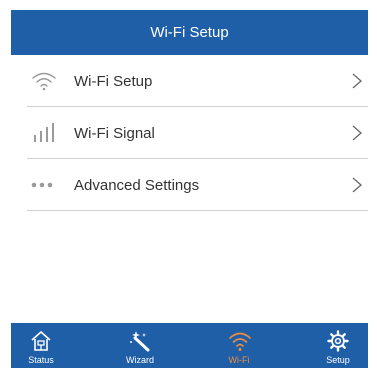  Describe the element at coordinates (47, 133) in the screenshot. I see `signal-bars-icon` at that location.